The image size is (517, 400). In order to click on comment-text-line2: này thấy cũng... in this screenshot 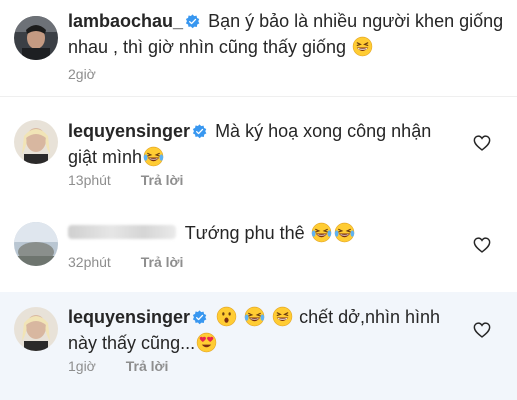, I will do `click(132, 343)`.